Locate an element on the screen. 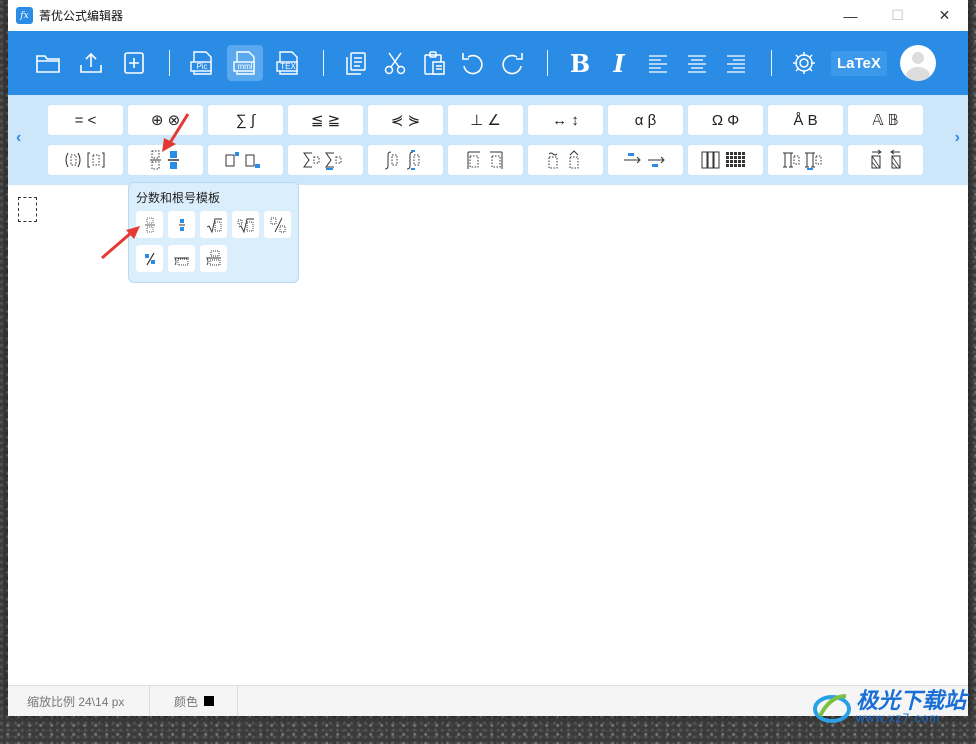 The image size is (976, 744). color-status: 颜色 is located at coordinates (194, 701).